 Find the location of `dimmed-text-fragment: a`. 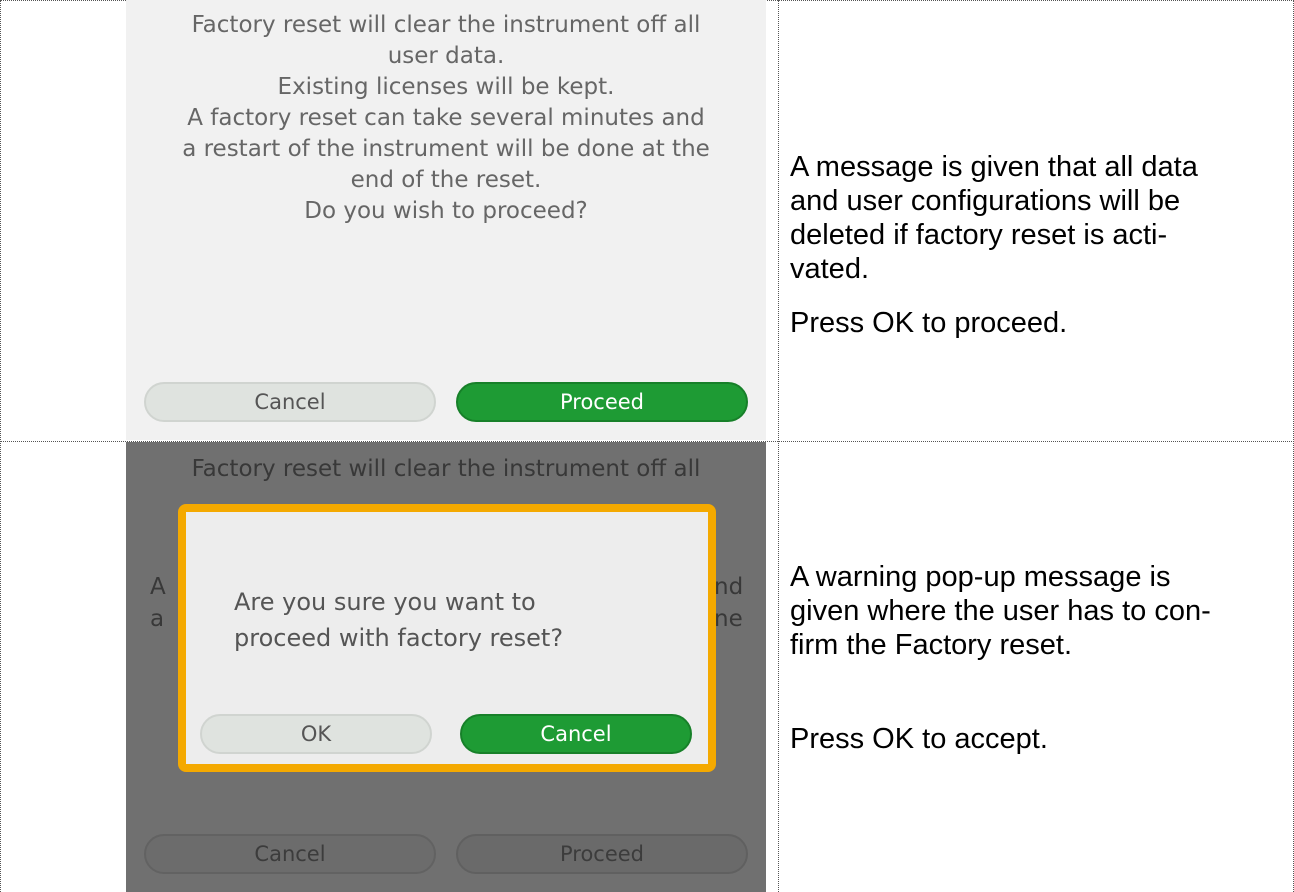

dimmed-text-fragment: a is located at coordinates (157, 619).